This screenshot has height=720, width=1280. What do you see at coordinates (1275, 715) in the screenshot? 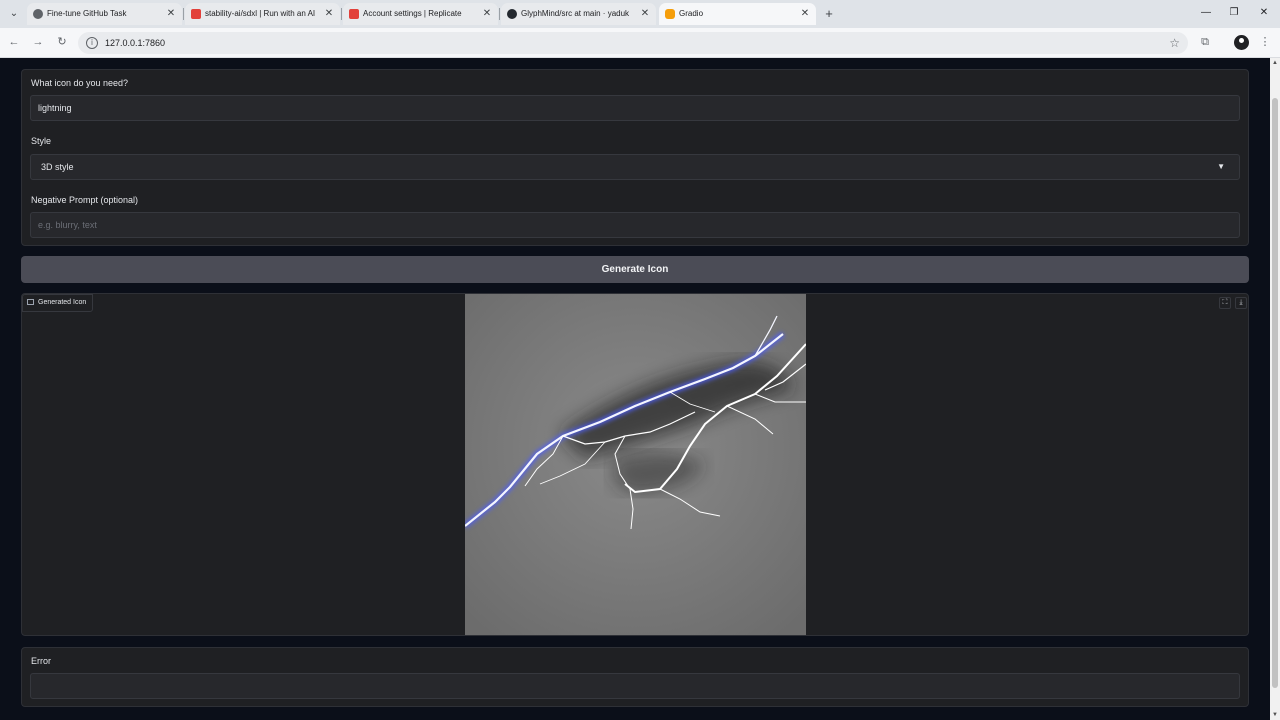
I see `scroll-down-arrow-icon: ▼` at bounding box center [1275, 715].